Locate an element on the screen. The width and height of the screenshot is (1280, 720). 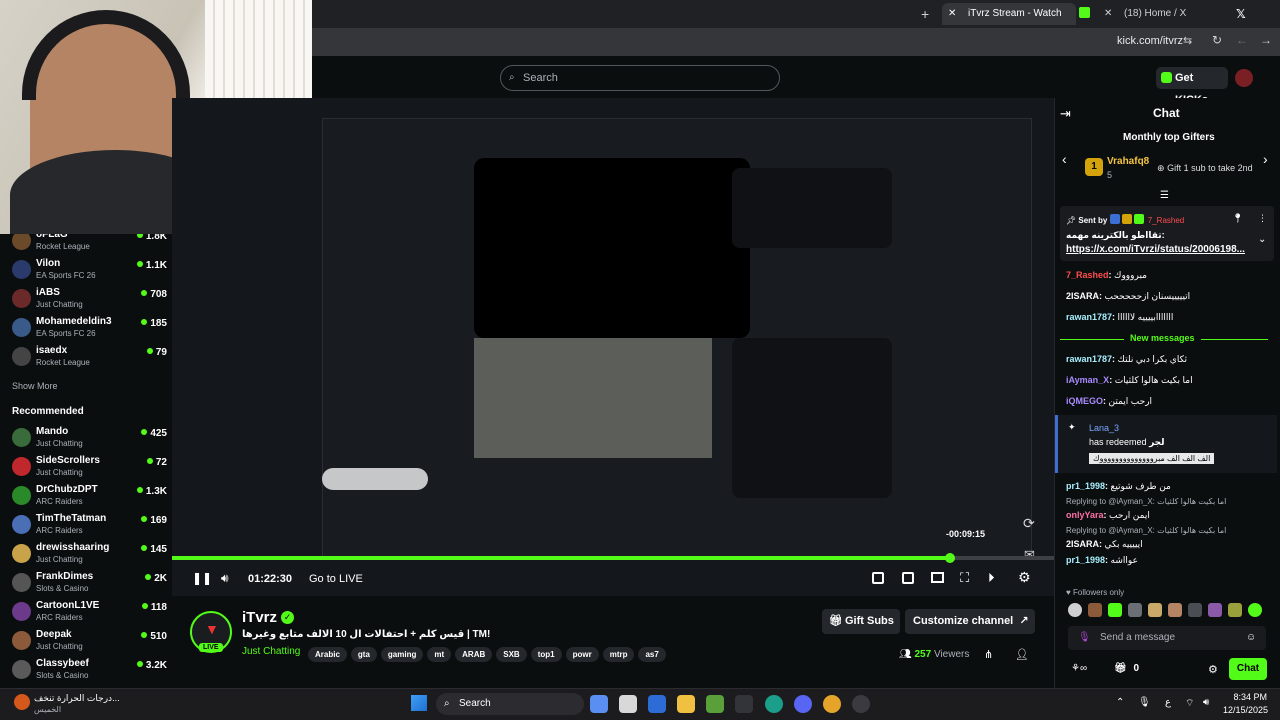
chevron-left-icon: ‹ is located at coordinates (1064, 159).